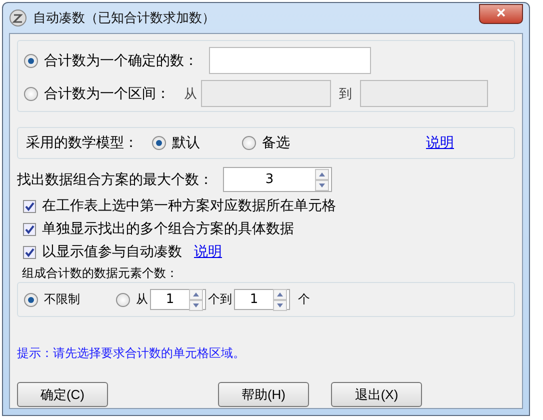 The image size is (543, 420). I want to click on radio-label: 从, so click(142, 299).